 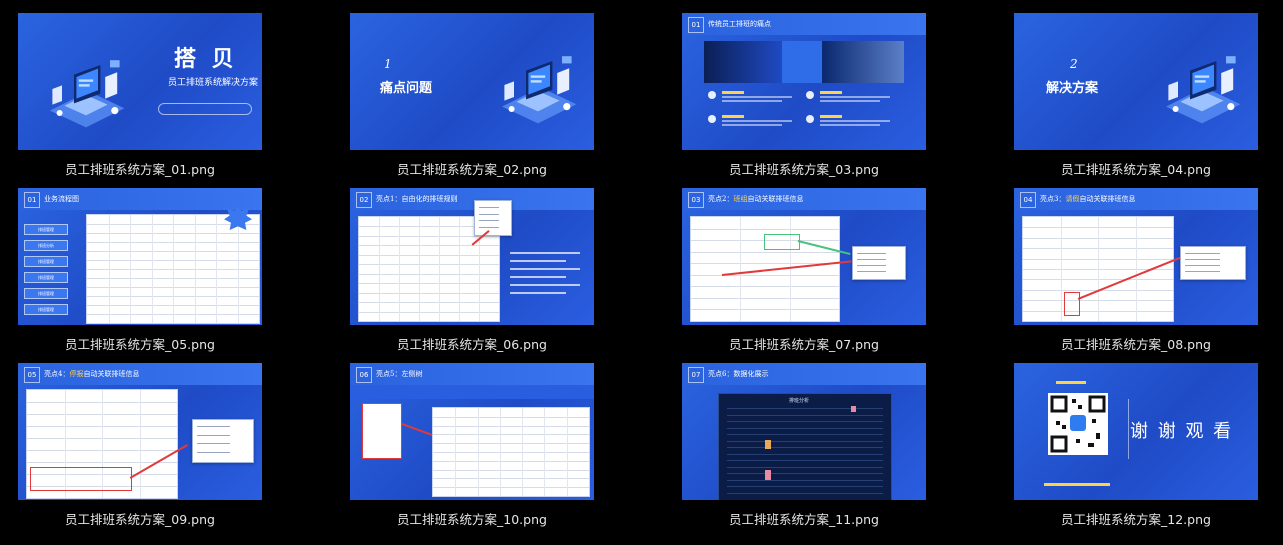 I want to click on slide-title: 传统员工排班的痛点, so click(x=739, y=24).